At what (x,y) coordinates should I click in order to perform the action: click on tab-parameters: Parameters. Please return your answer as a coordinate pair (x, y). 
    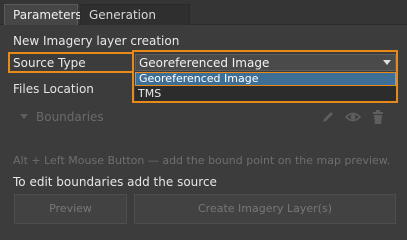
    Looking at the image, I should click on (43, 14).